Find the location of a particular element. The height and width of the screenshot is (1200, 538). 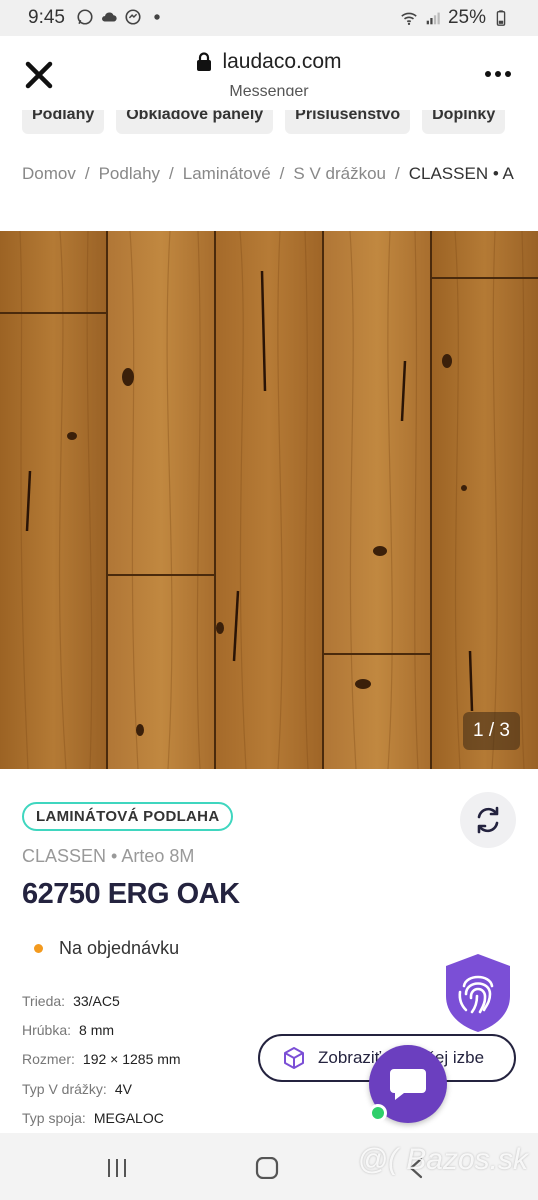

image-counter: 1 / 3 is located at coordinates (491, 731).